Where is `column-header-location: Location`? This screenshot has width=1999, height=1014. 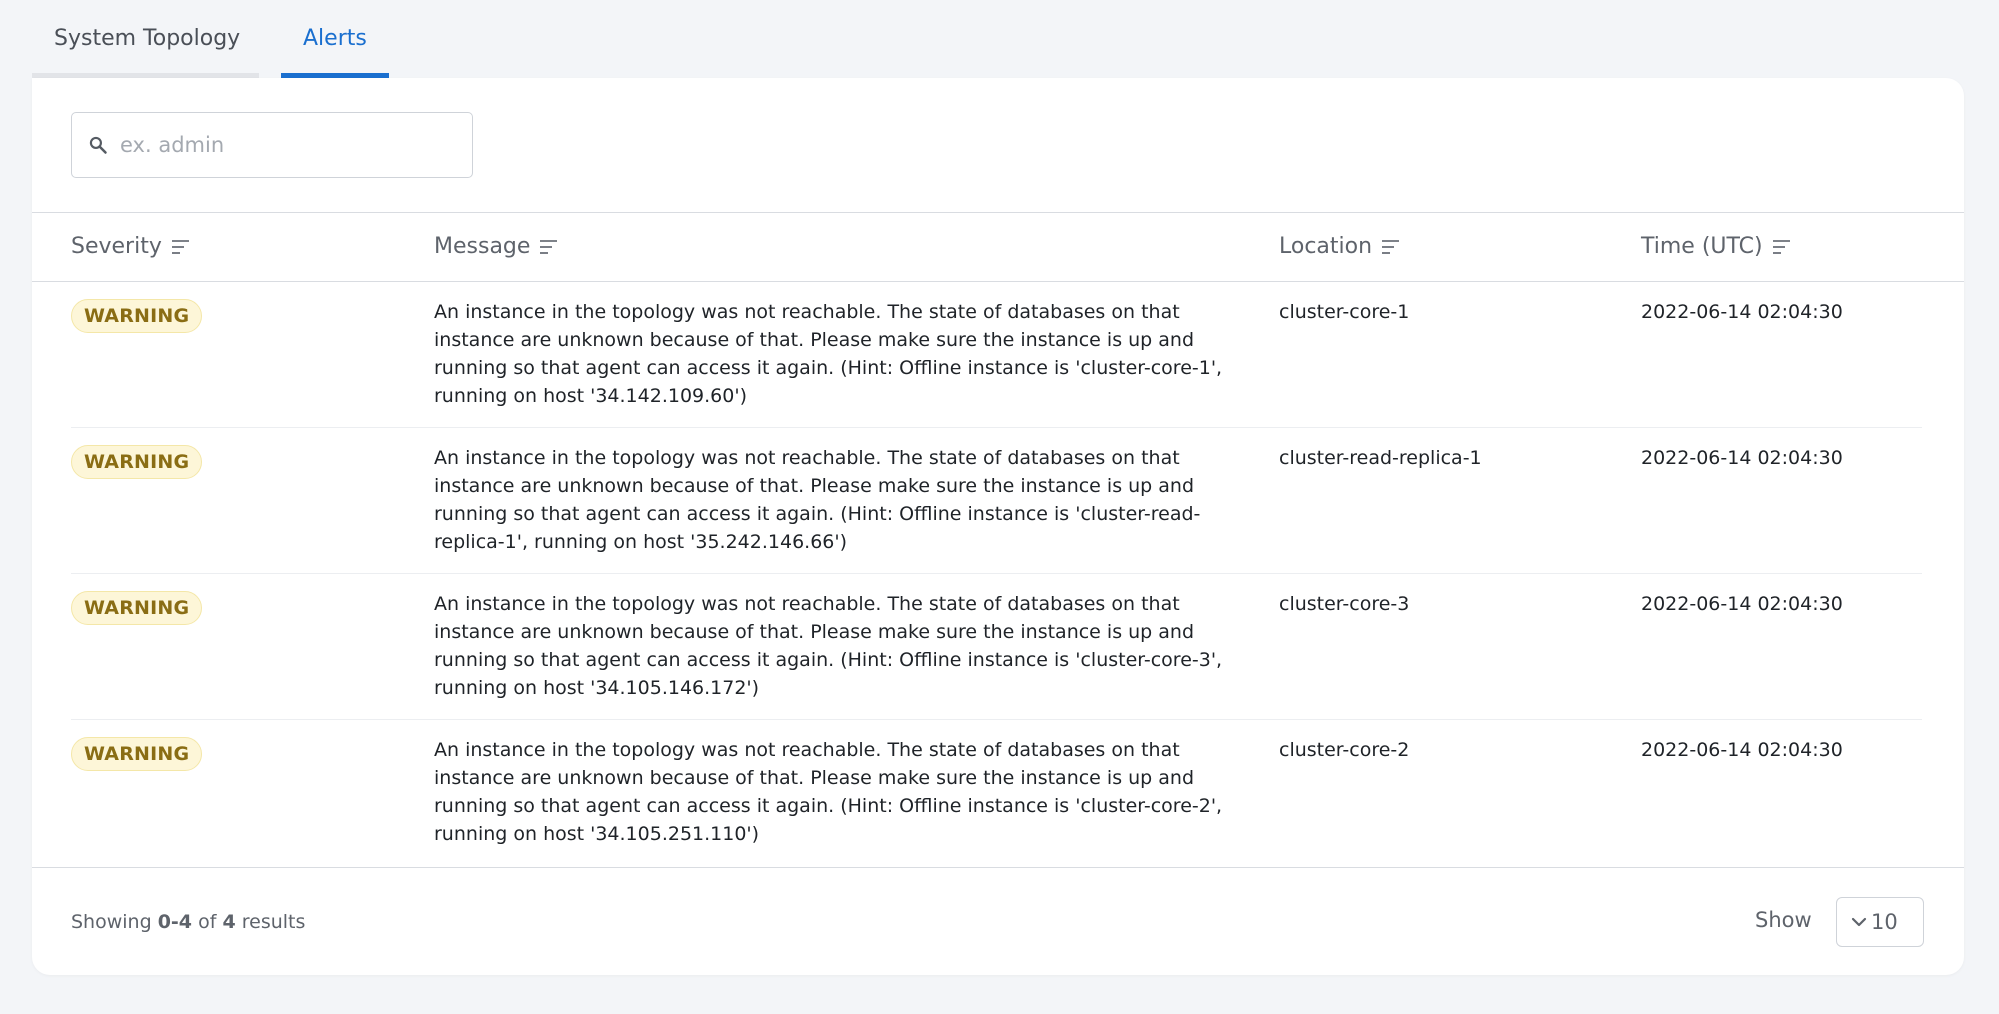 column-header-location: Location is located at coordinates (1339, 246).